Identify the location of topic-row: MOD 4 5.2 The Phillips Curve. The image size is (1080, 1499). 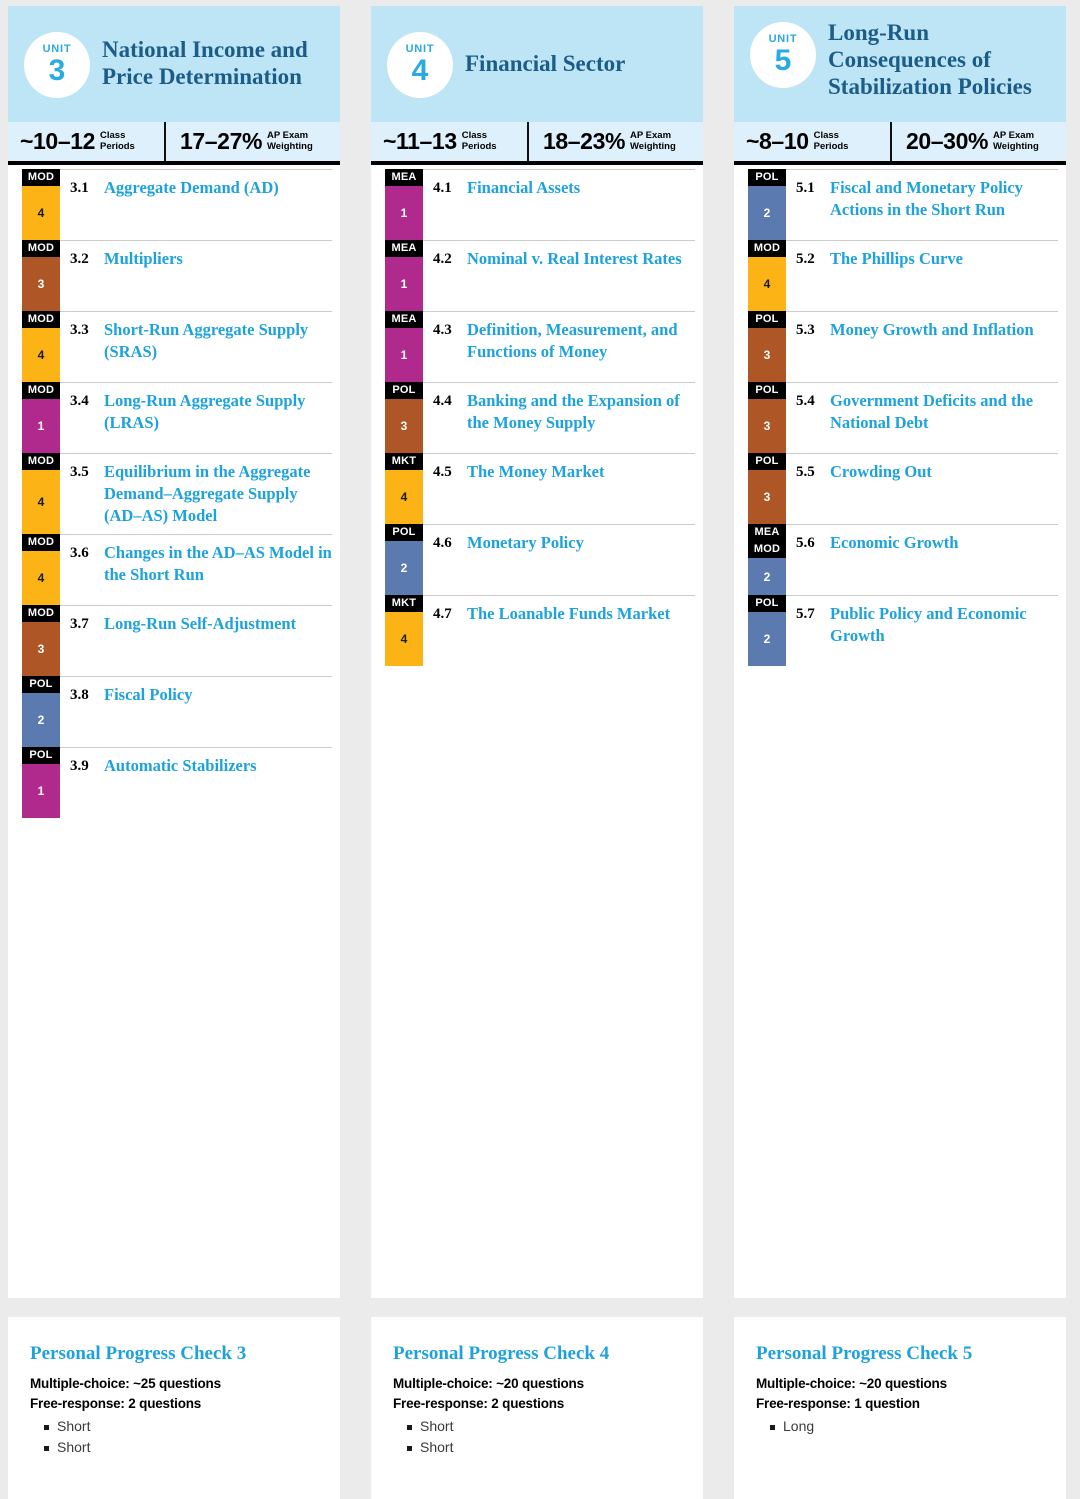
(903, 275).